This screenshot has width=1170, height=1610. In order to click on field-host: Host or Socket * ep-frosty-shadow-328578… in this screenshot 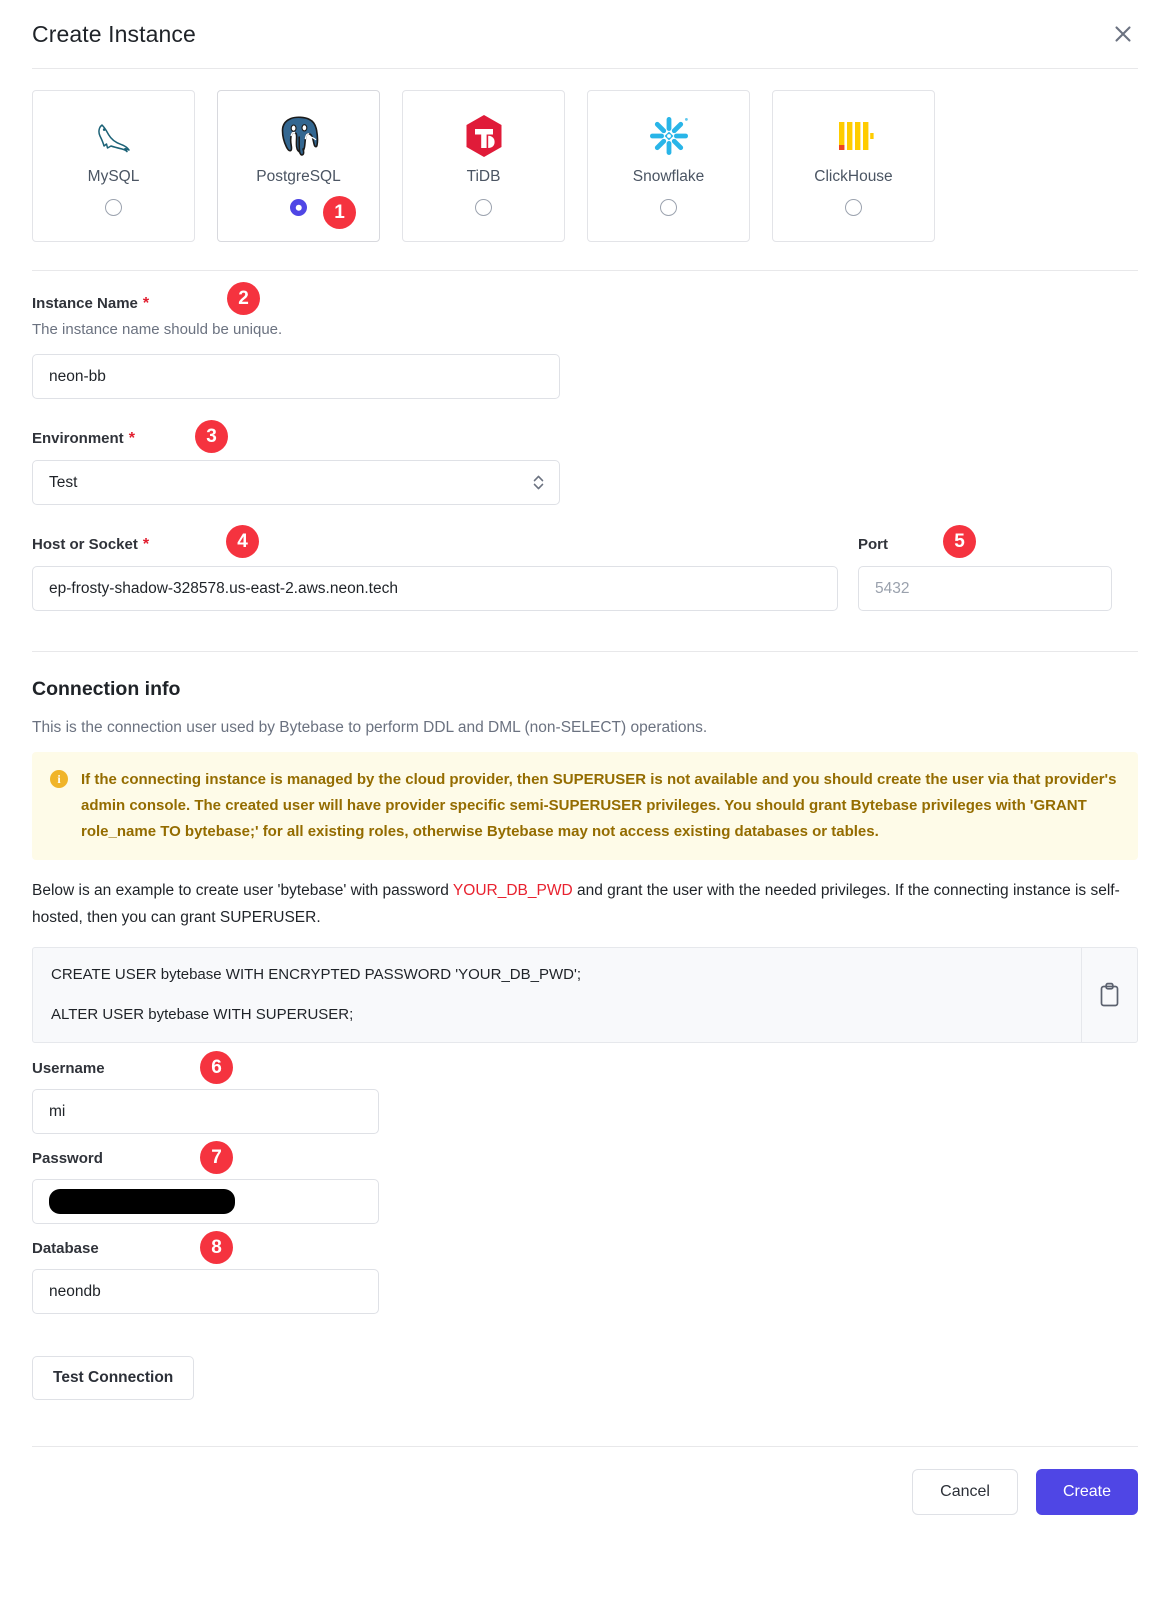, I will do `click(435, 573)`.